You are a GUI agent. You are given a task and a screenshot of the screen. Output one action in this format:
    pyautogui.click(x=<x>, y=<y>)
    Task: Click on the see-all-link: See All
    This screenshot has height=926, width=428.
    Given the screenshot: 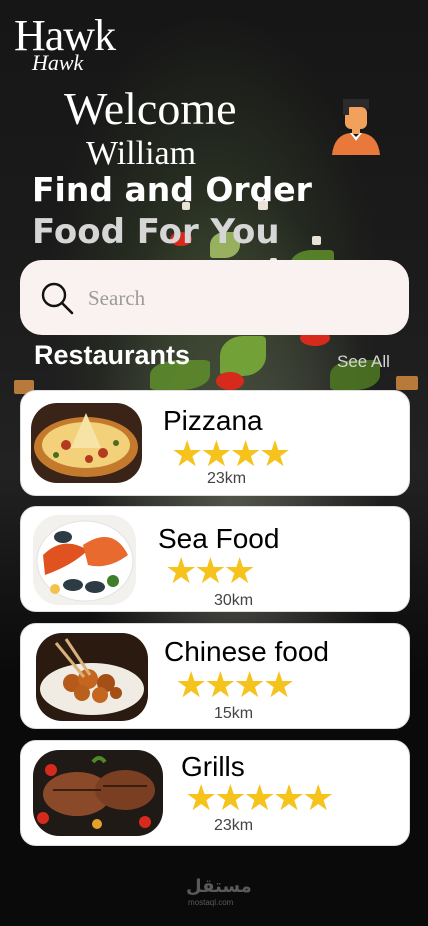 What is the action you would take?
    pyautogui.click(x=363, y=362)
    